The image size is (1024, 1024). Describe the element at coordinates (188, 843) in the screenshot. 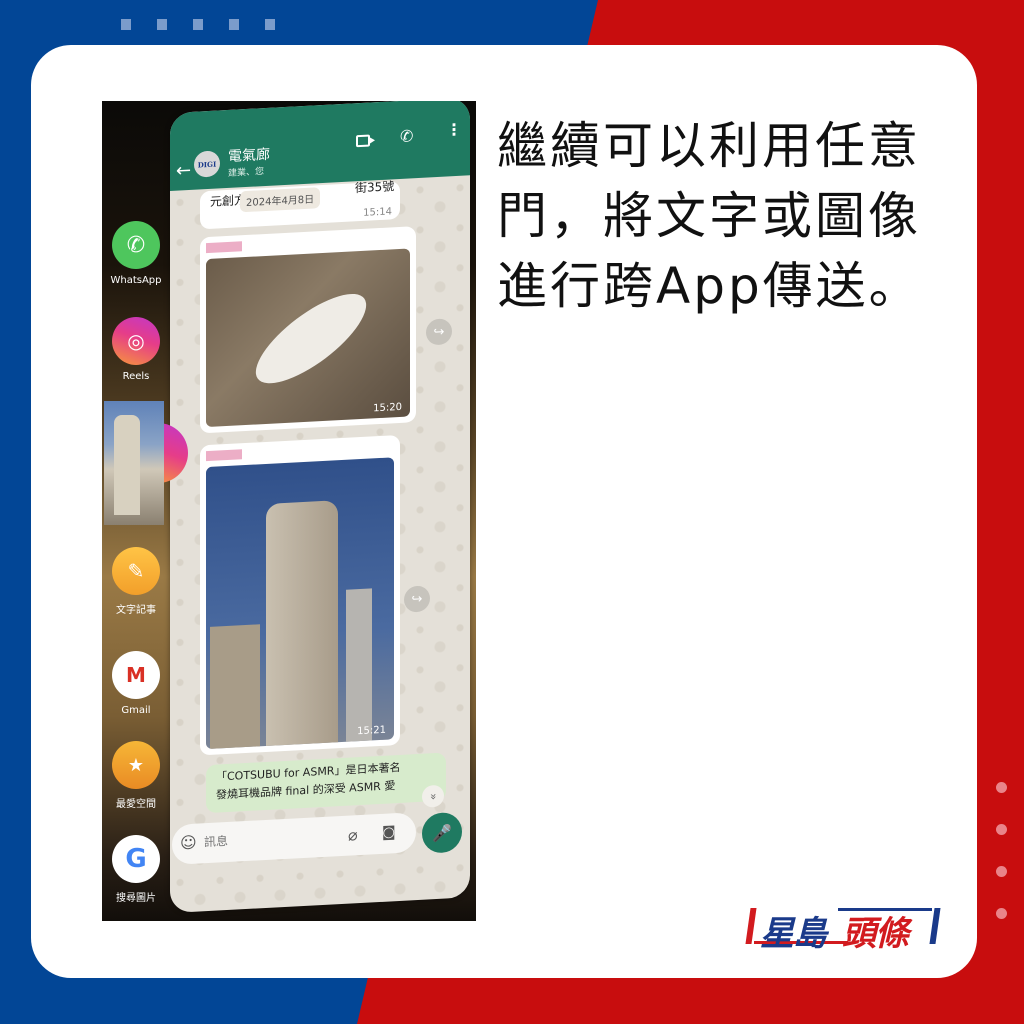

I see `emoji-icon: ☺` at that location.